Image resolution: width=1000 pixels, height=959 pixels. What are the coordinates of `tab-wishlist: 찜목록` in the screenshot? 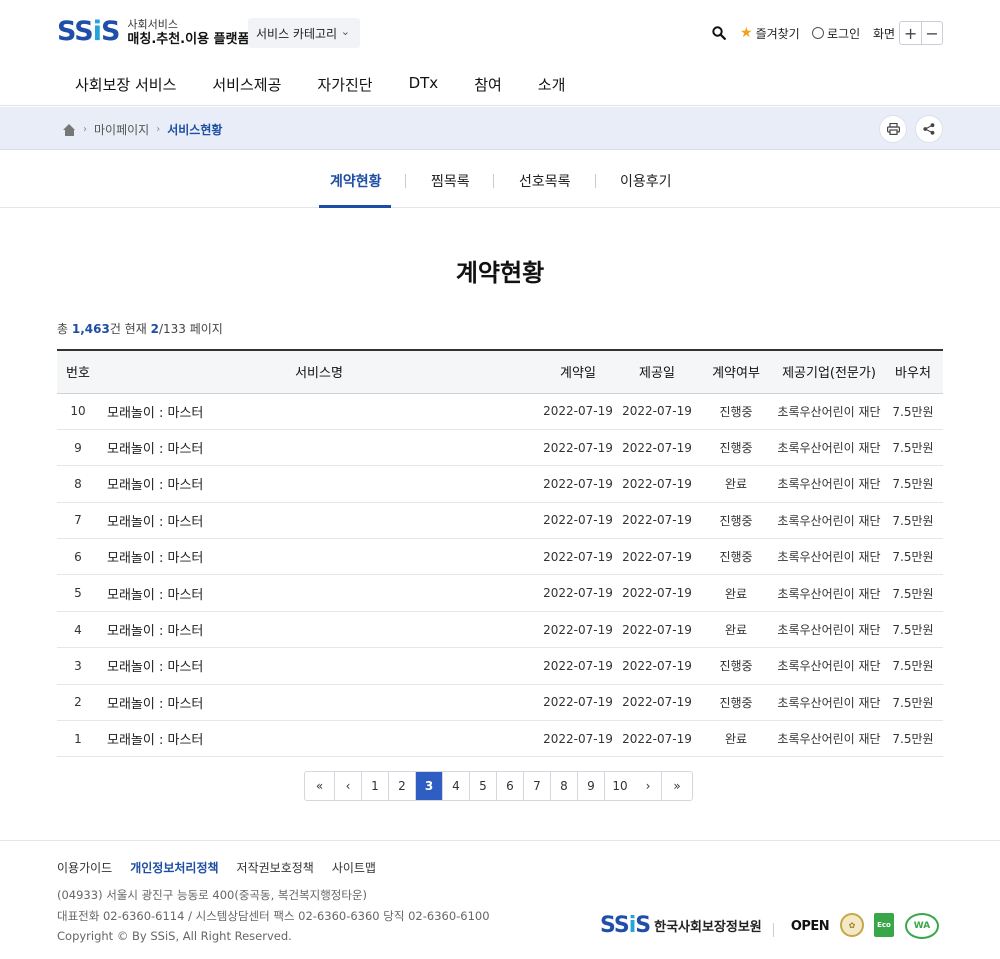 It's located at (450, 181).